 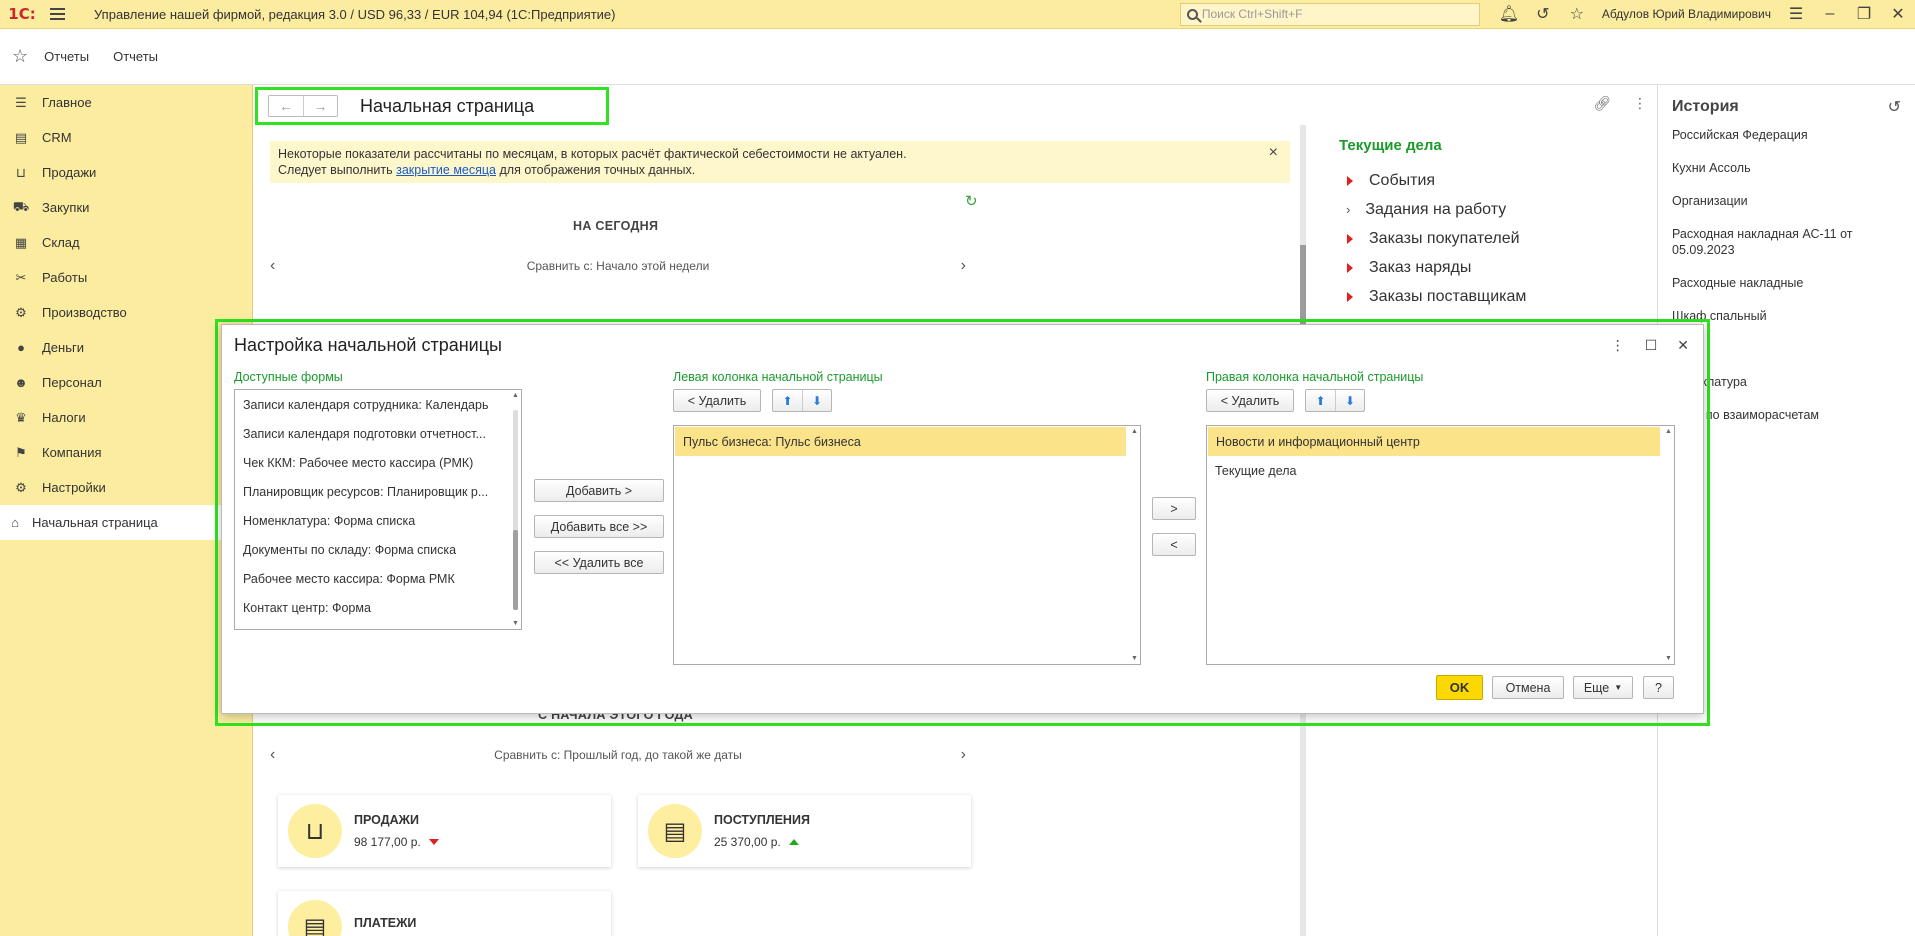 What do you see at coordinates (1494, 267) in the screenshot?
I see `task-work-orders: Заказ наряды` at bounding box center [1494, 267].